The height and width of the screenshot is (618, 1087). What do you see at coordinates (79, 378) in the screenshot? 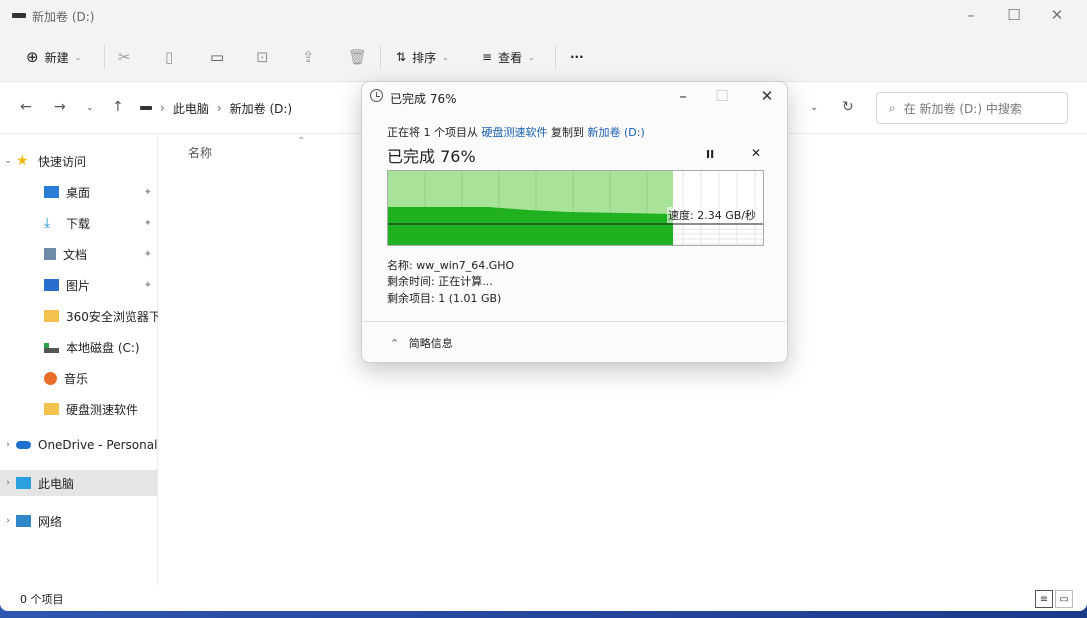
I see `sidebar-item-music: 音乐` at bounding box center [79, 378].